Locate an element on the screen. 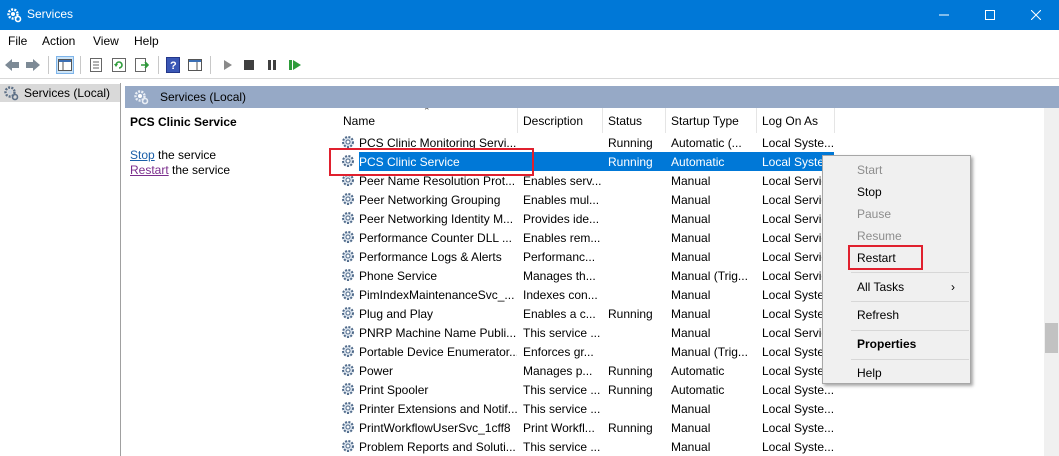 This screenshot has width=1059, height=456. menu-view: View is located at coordinates (106, 41).